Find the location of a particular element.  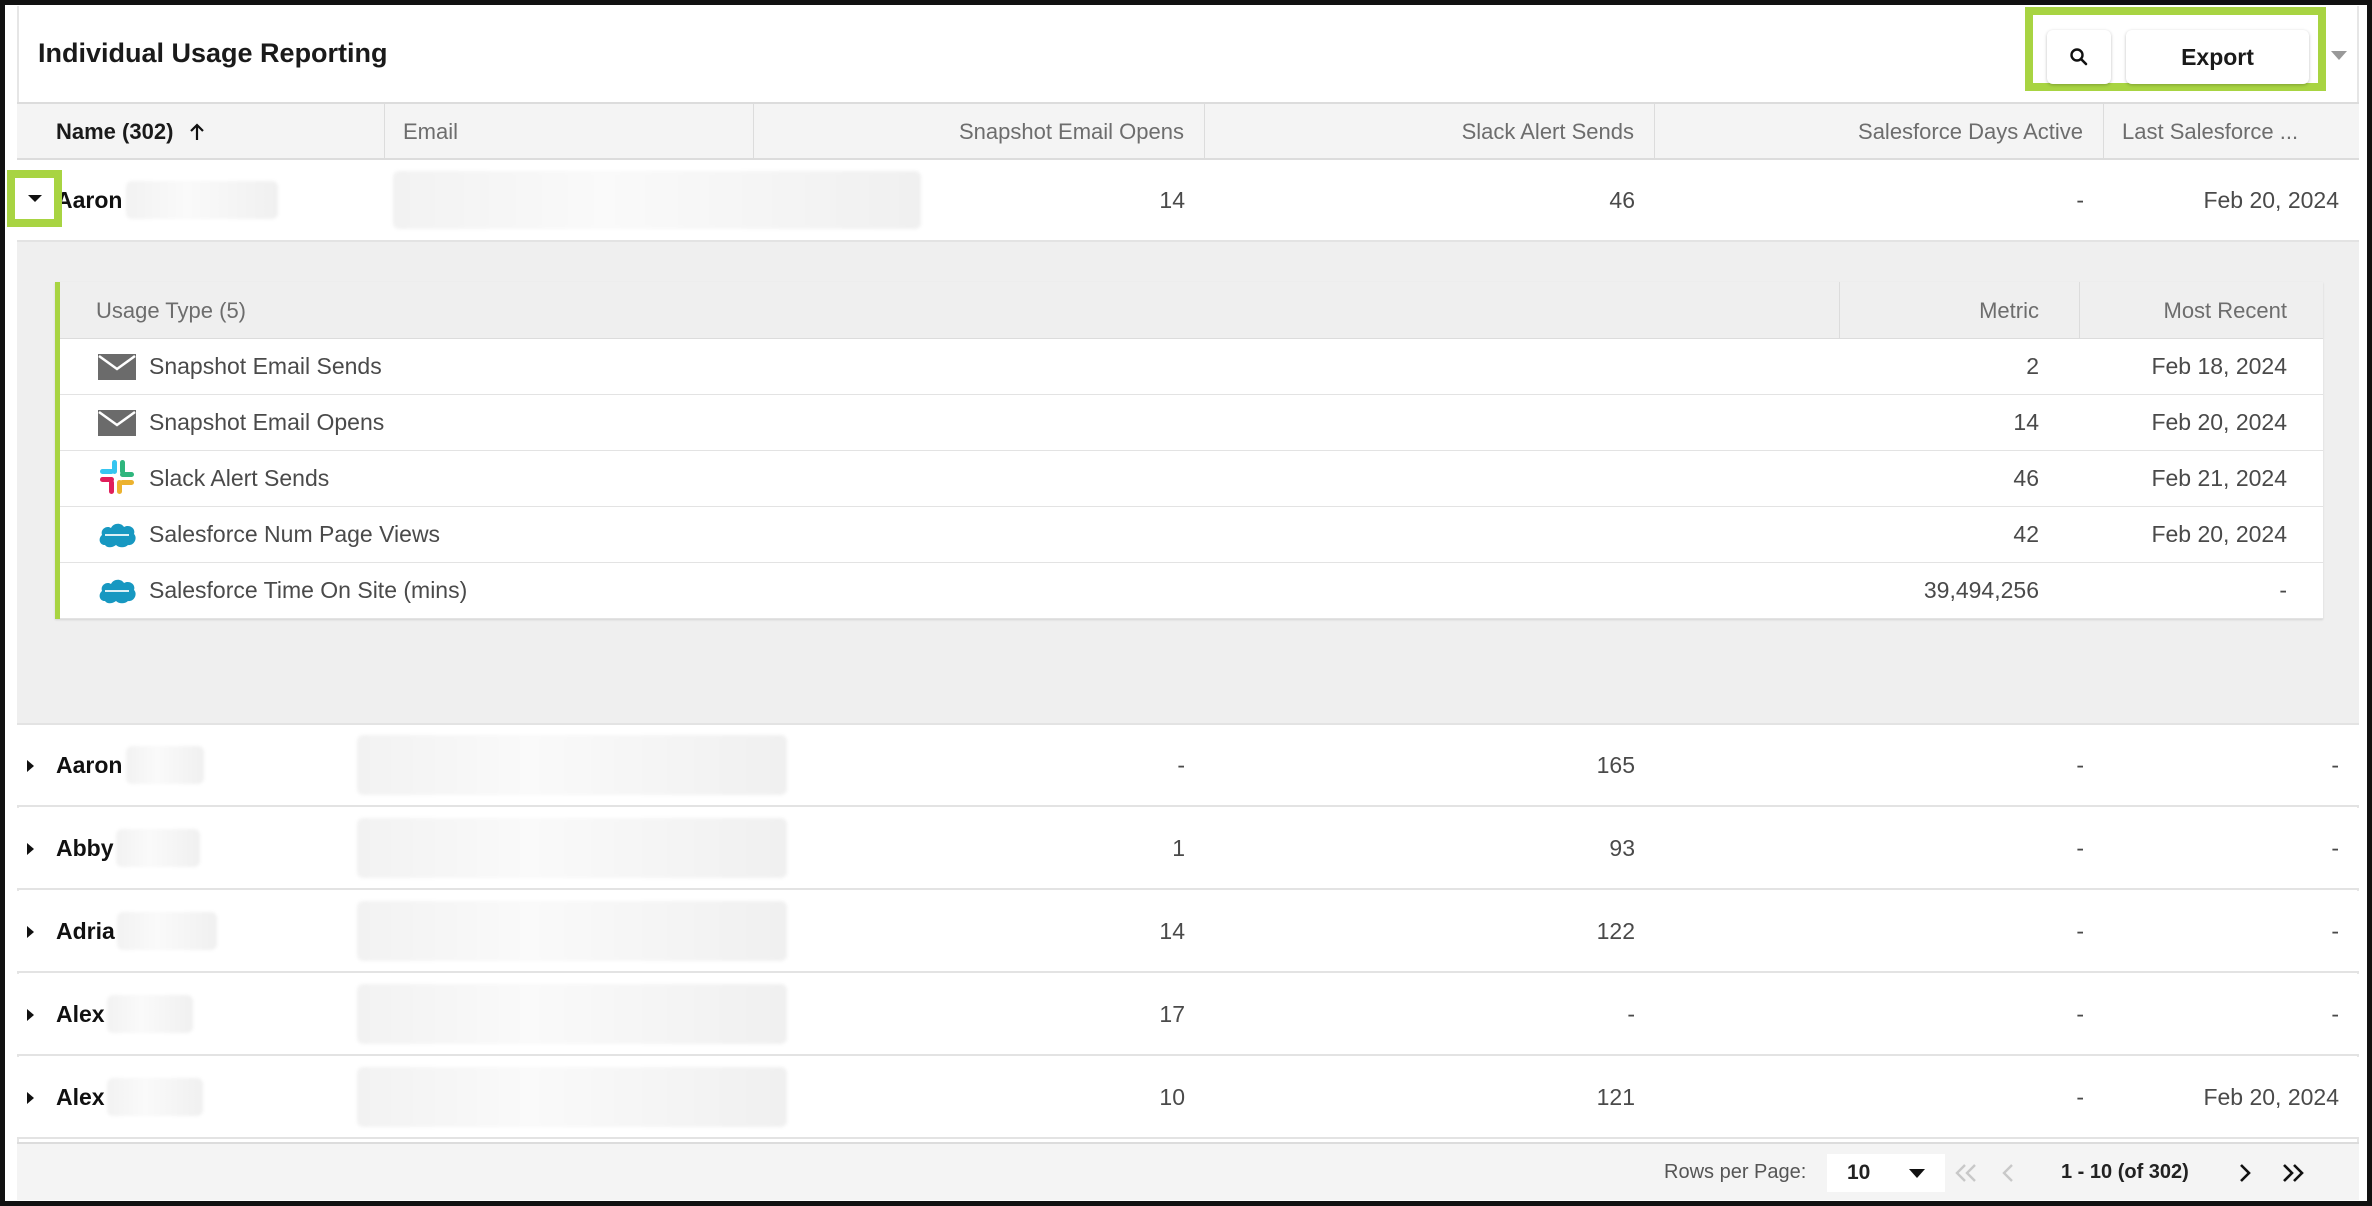

double-chevron-left-icon is located at coordinates (1965, 1173).